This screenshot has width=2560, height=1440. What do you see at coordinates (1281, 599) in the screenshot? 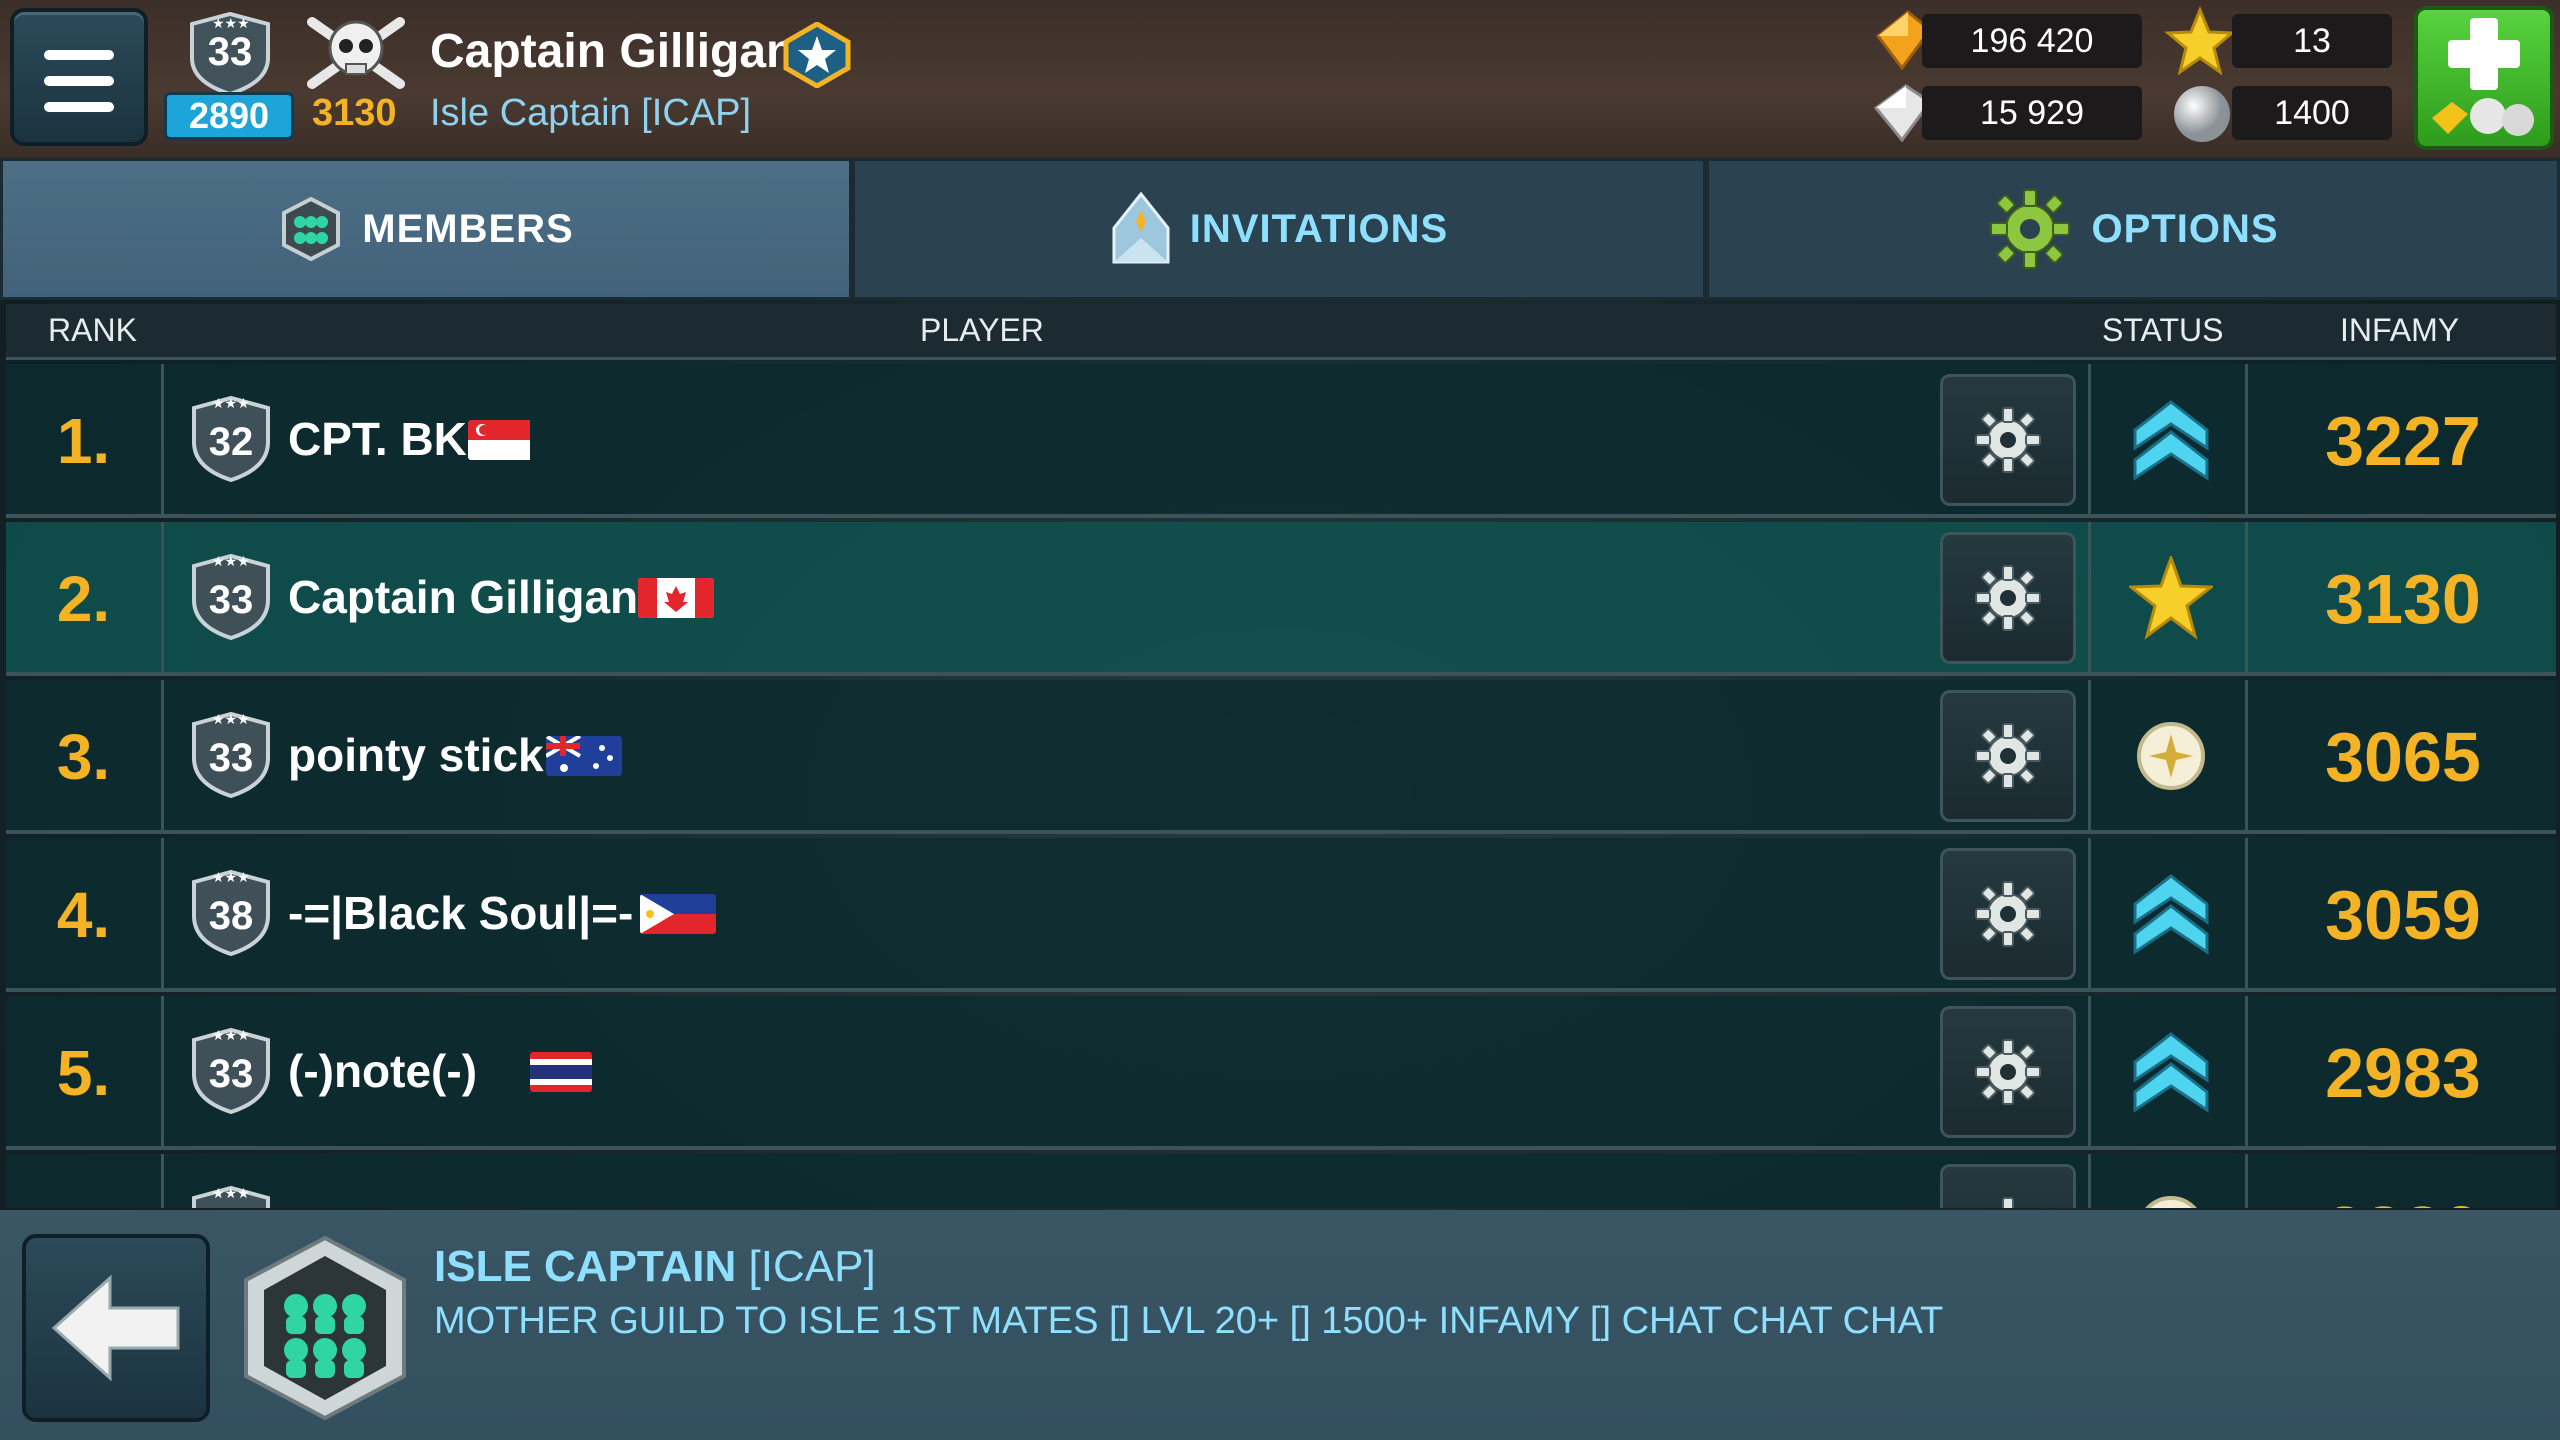
I see `table-row: 2. ★★★ 33 Captain Gilligan 3130` at bounding box center [1281, 599].